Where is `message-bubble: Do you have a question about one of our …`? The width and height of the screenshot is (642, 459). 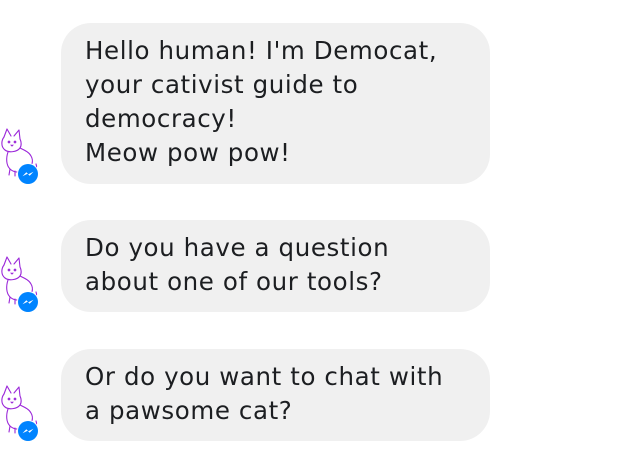
message-bubble: Do you have a question about one of our … is located at coordinates (275, 266).